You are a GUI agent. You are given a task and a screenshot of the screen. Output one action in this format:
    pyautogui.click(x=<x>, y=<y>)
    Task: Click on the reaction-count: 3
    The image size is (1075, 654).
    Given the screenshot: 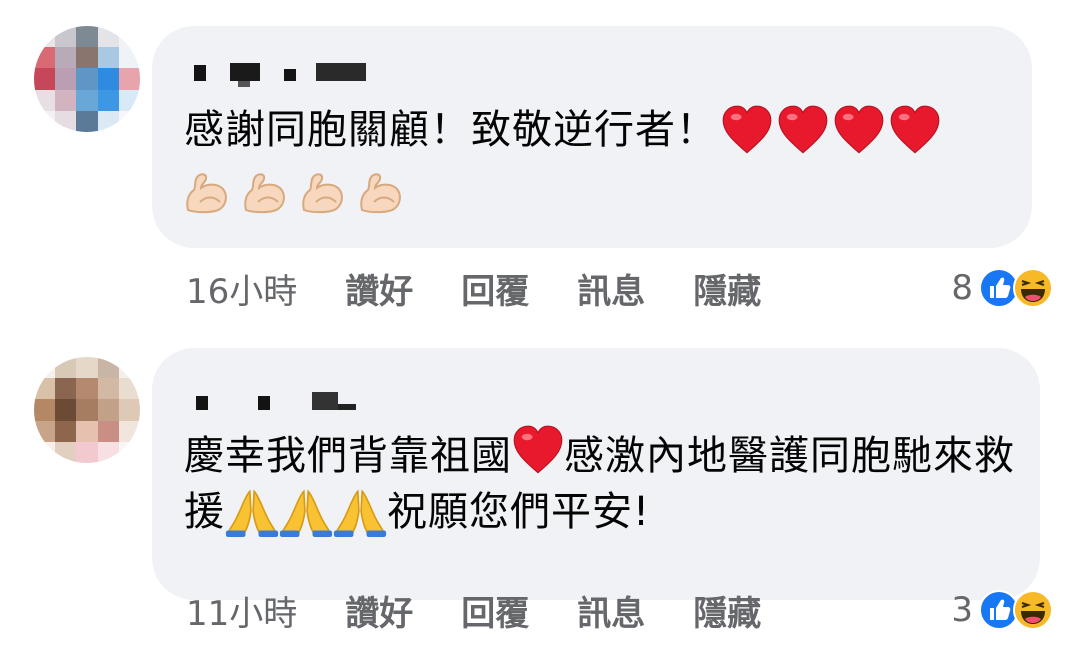 What is the action you would take?
    pyautogui.click(x=962, y=610)
    